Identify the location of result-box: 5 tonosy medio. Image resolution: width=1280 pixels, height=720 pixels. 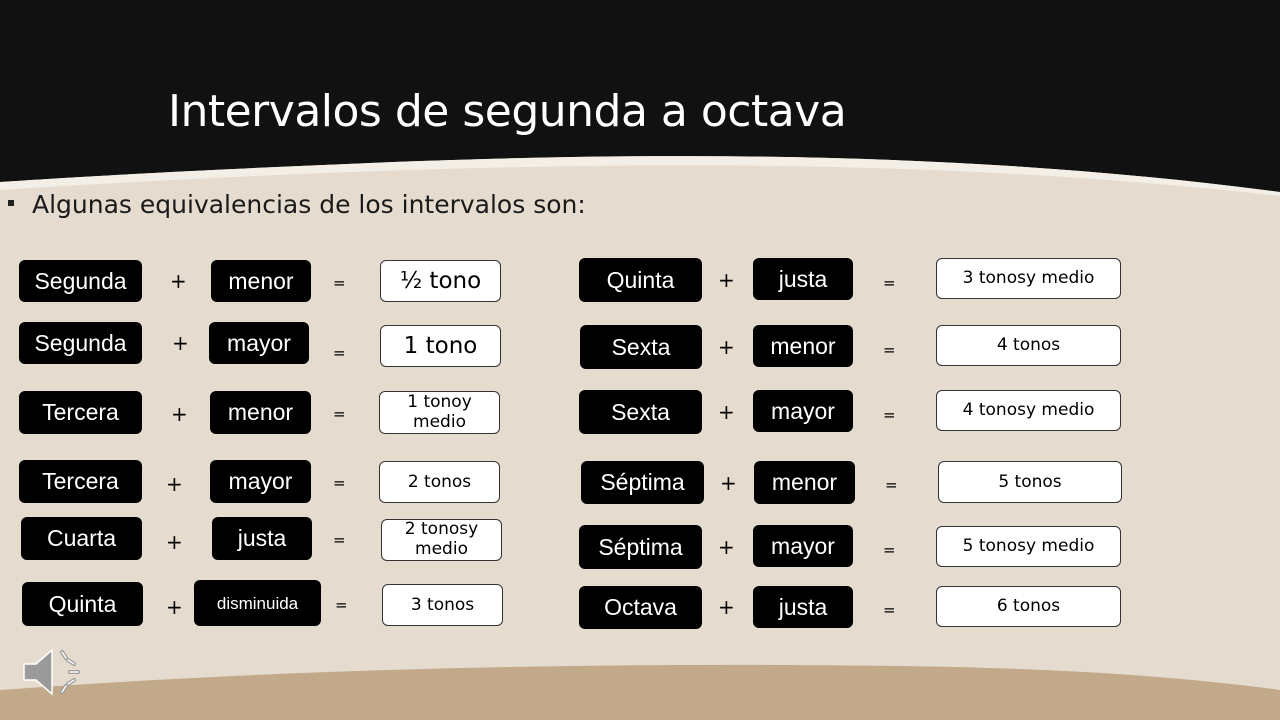
(1028, 546).